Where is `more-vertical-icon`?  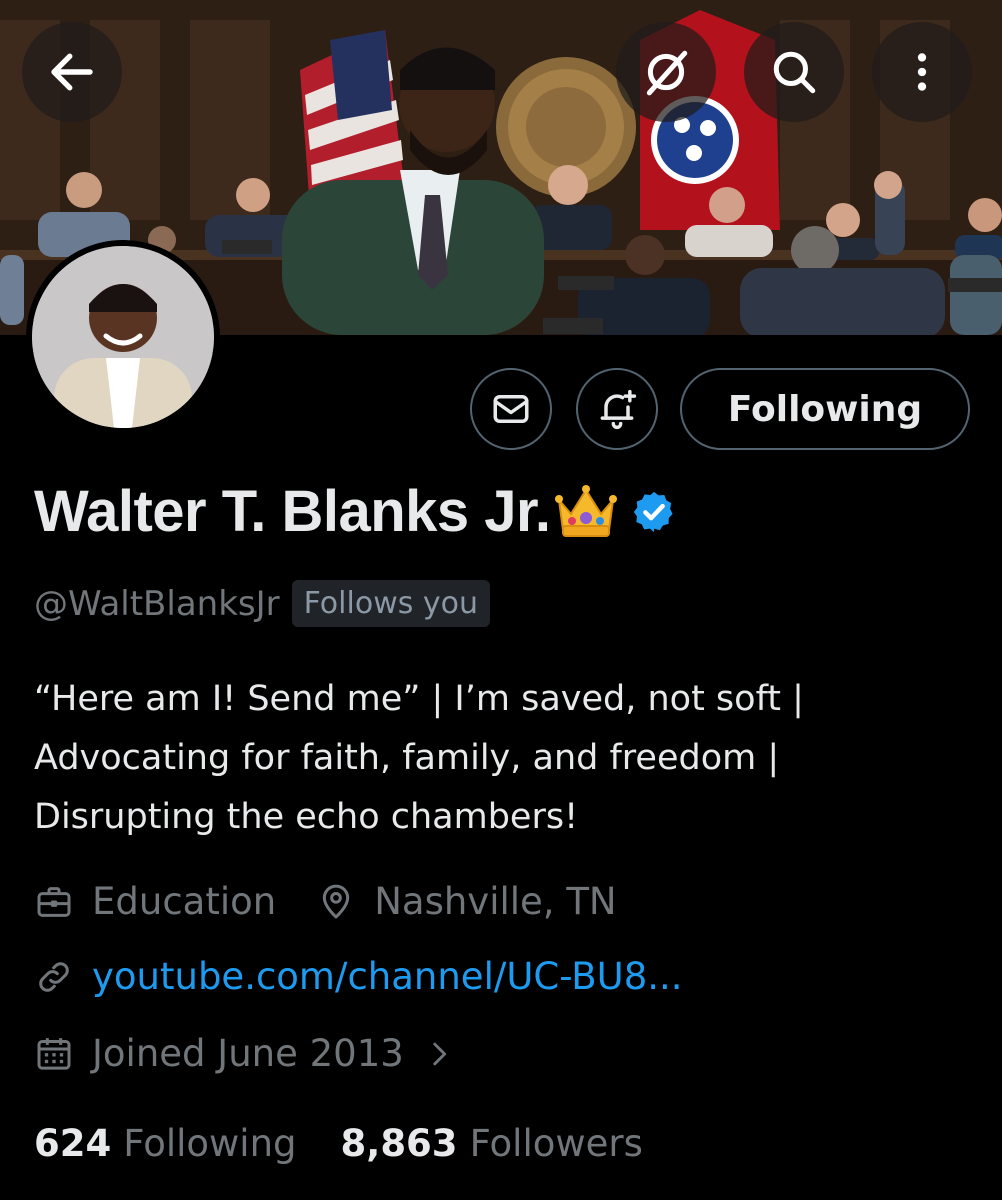 more-vertical-icon is located at coordinates (922, 72).